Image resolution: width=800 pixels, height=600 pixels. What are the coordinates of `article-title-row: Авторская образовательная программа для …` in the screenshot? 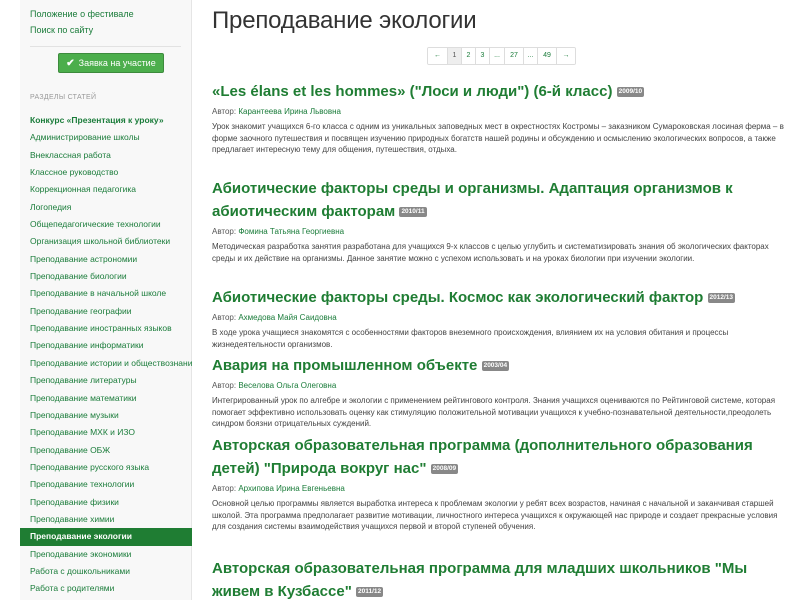 It's located at (502, 578).